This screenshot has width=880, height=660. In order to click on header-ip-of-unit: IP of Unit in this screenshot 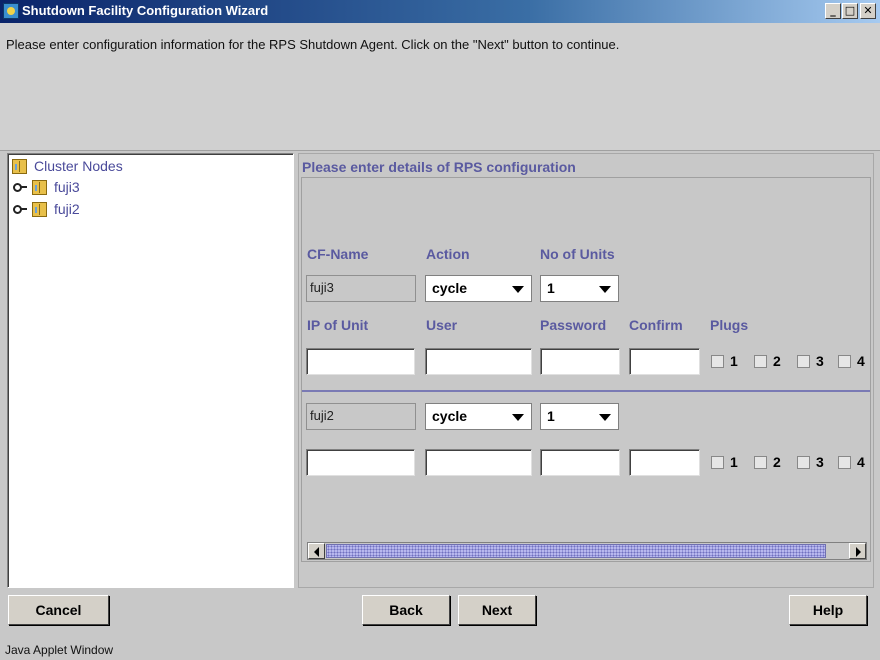, I will do `click(338, 325)`.